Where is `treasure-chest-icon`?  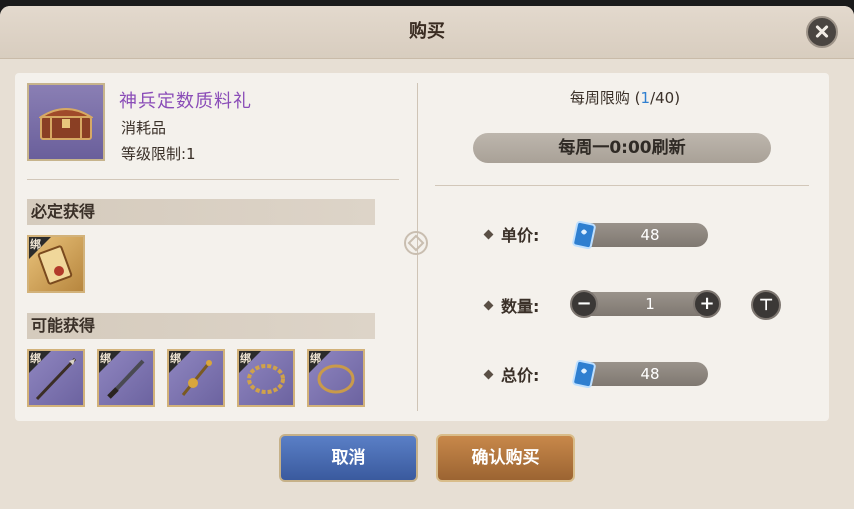
treasure-chest-icon is located at coordinates (66, 124).